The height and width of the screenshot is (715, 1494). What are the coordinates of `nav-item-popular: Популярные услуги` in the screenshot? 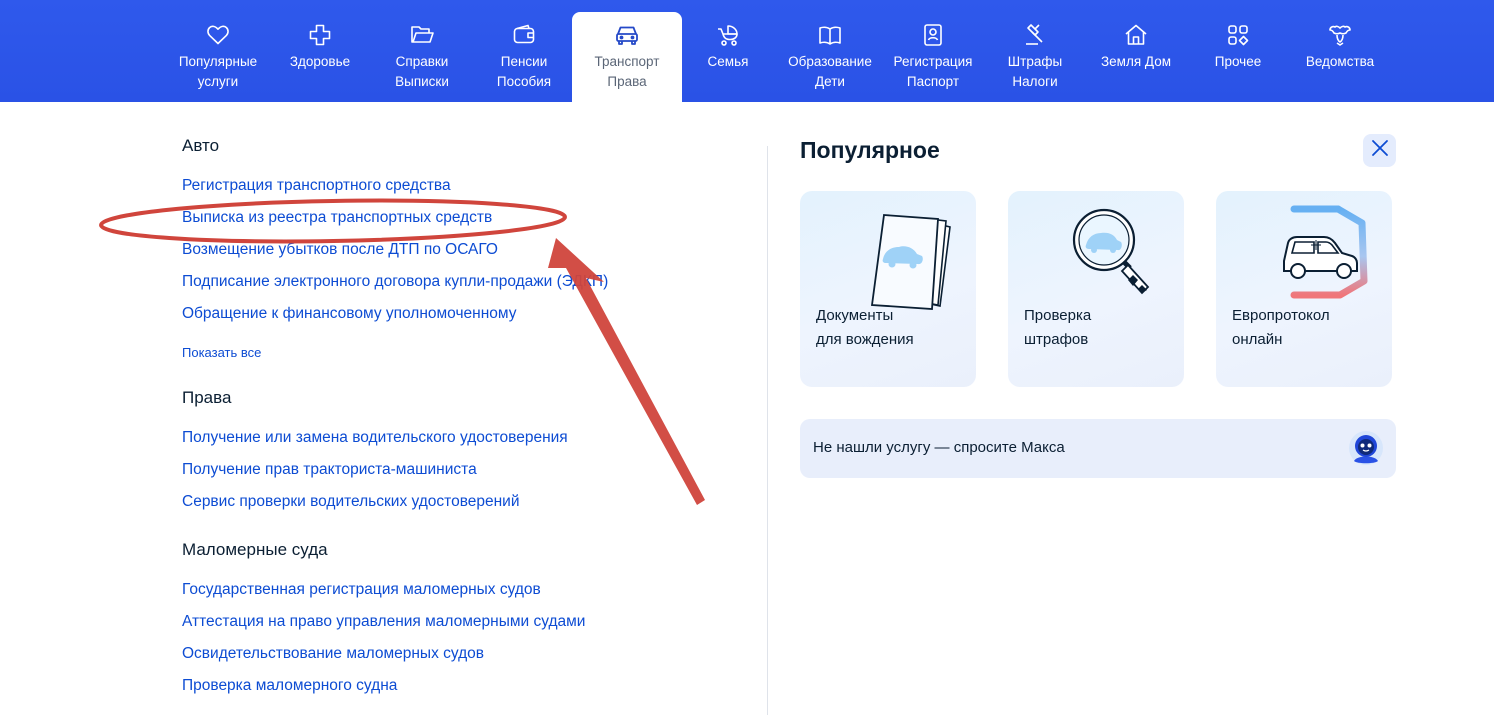 It's located at (218, 57).